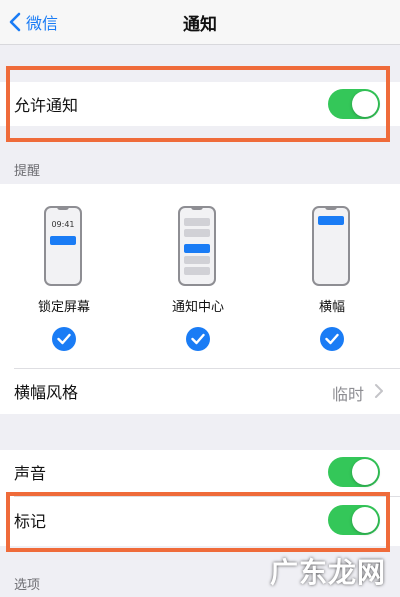 The width and height of the screenshot is (400, 597). What do you see at coordinates (27, 171) in the screenshot?
I see `alerts-section-title: 提醒` at bounding box center [27, 171].